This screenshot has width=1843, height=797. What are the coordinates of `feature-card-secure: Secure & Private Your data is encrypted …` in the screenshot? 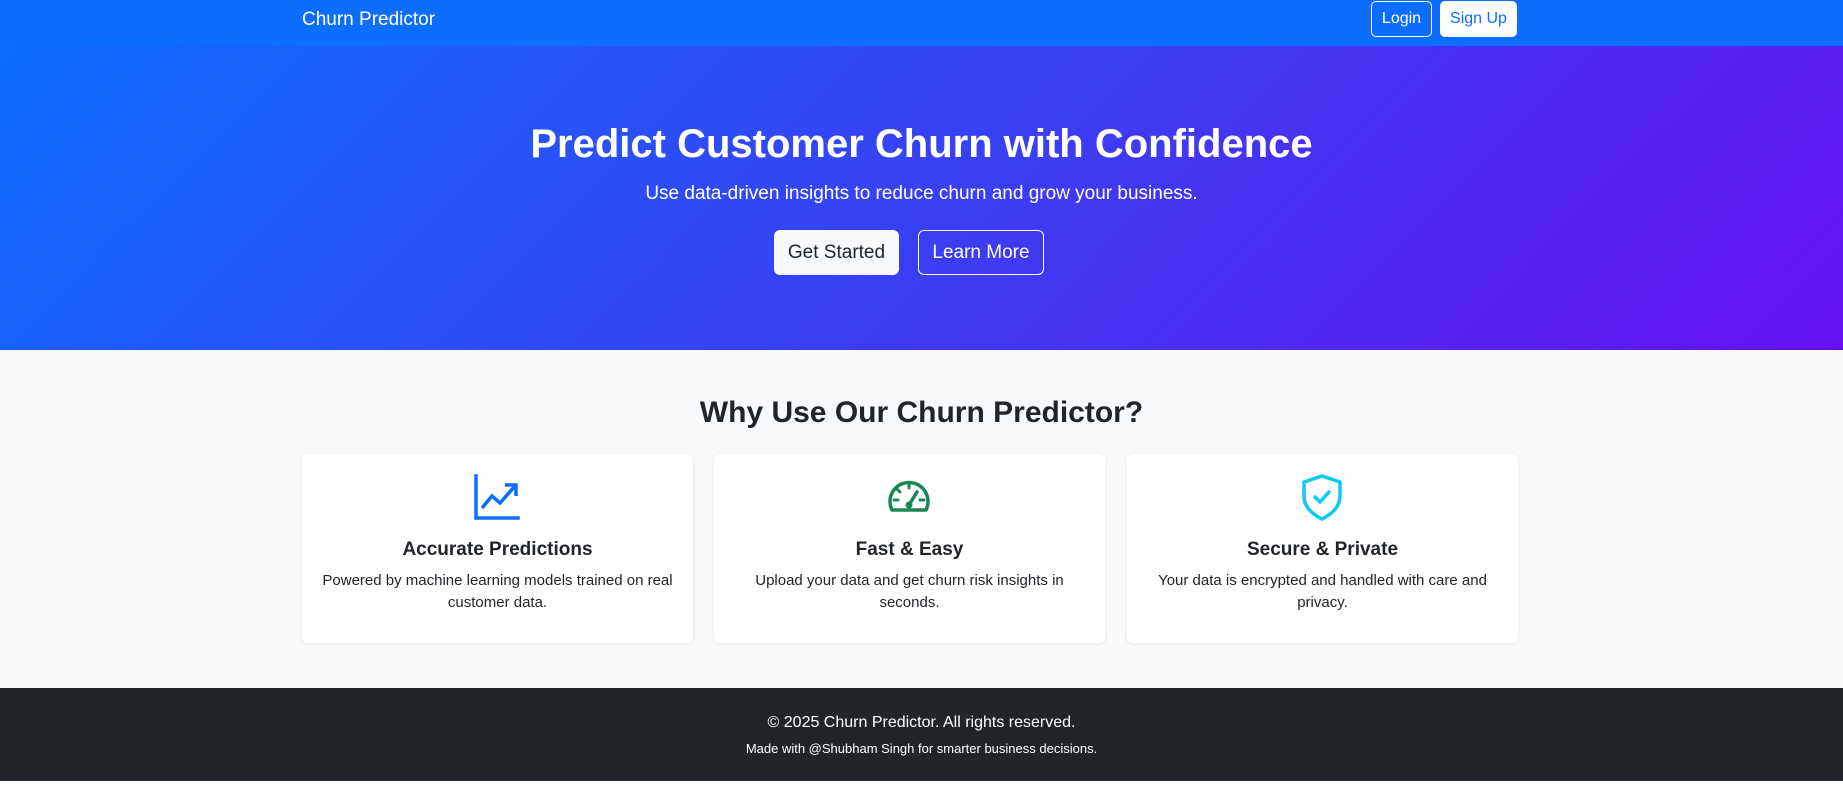 It's located at (1322, 548).